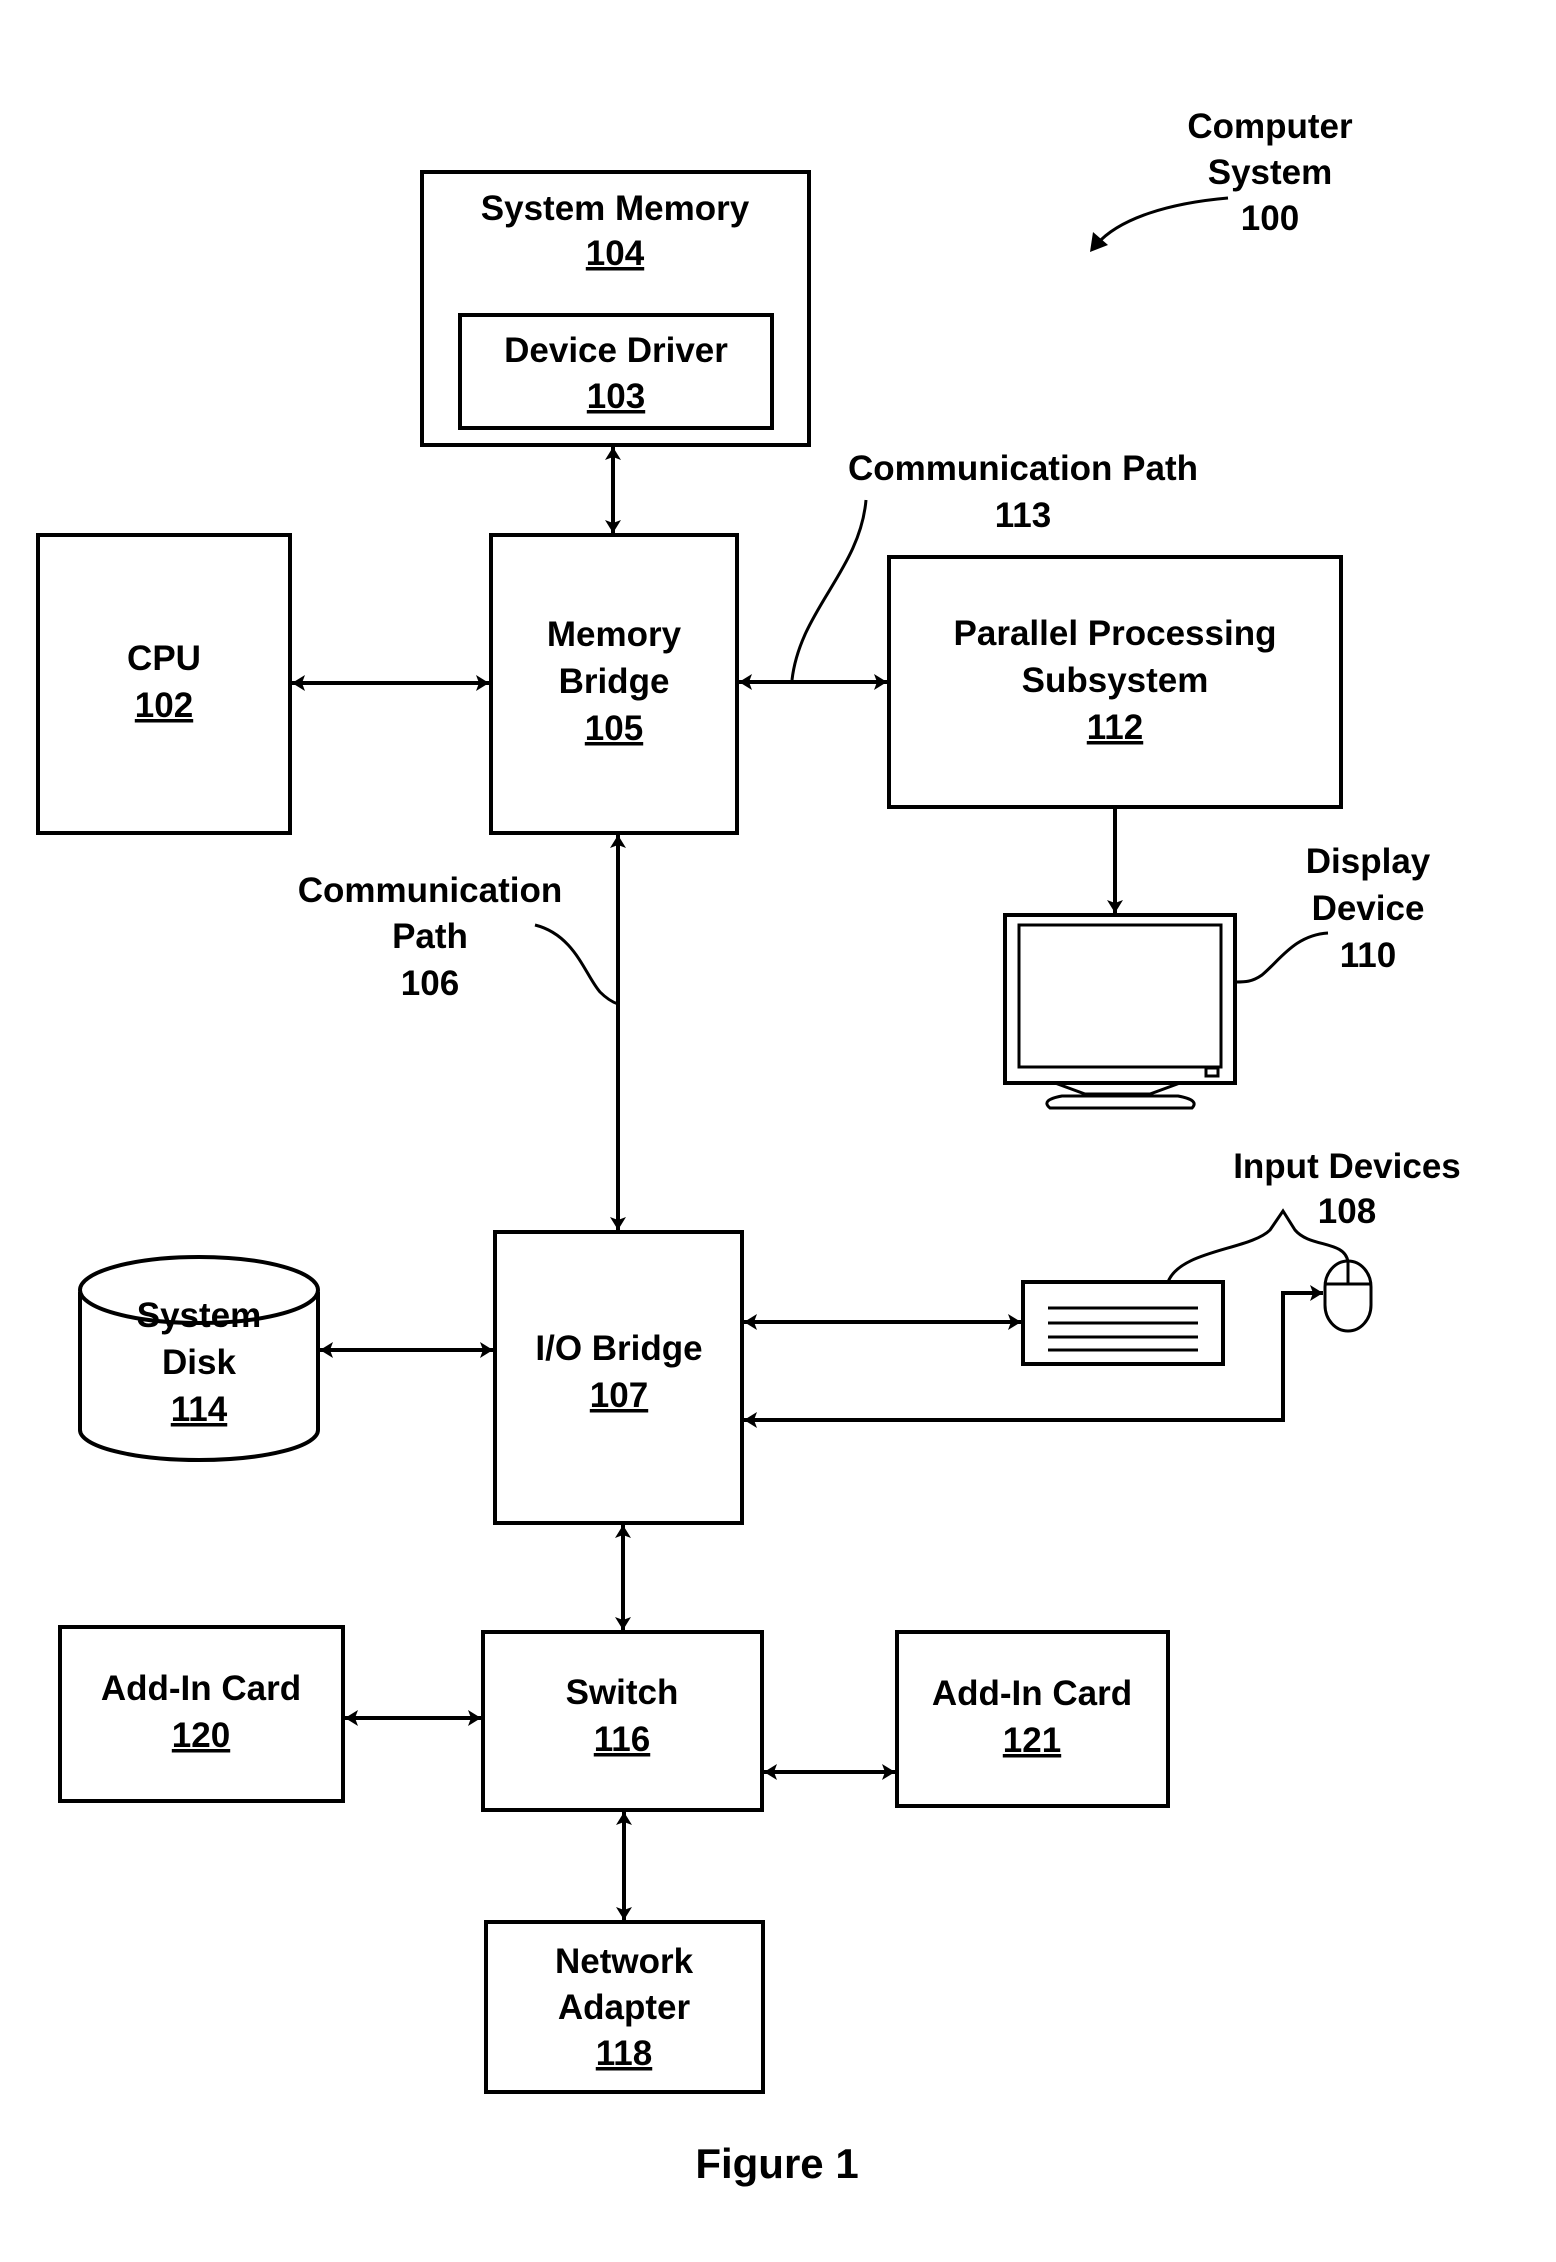 Image resolution: width=1556 pixels, height=2262 pixels. Describe the element at coordinates (199, 1315) in the screenshot. I see `system-disk-title-line-1: System` at that location.